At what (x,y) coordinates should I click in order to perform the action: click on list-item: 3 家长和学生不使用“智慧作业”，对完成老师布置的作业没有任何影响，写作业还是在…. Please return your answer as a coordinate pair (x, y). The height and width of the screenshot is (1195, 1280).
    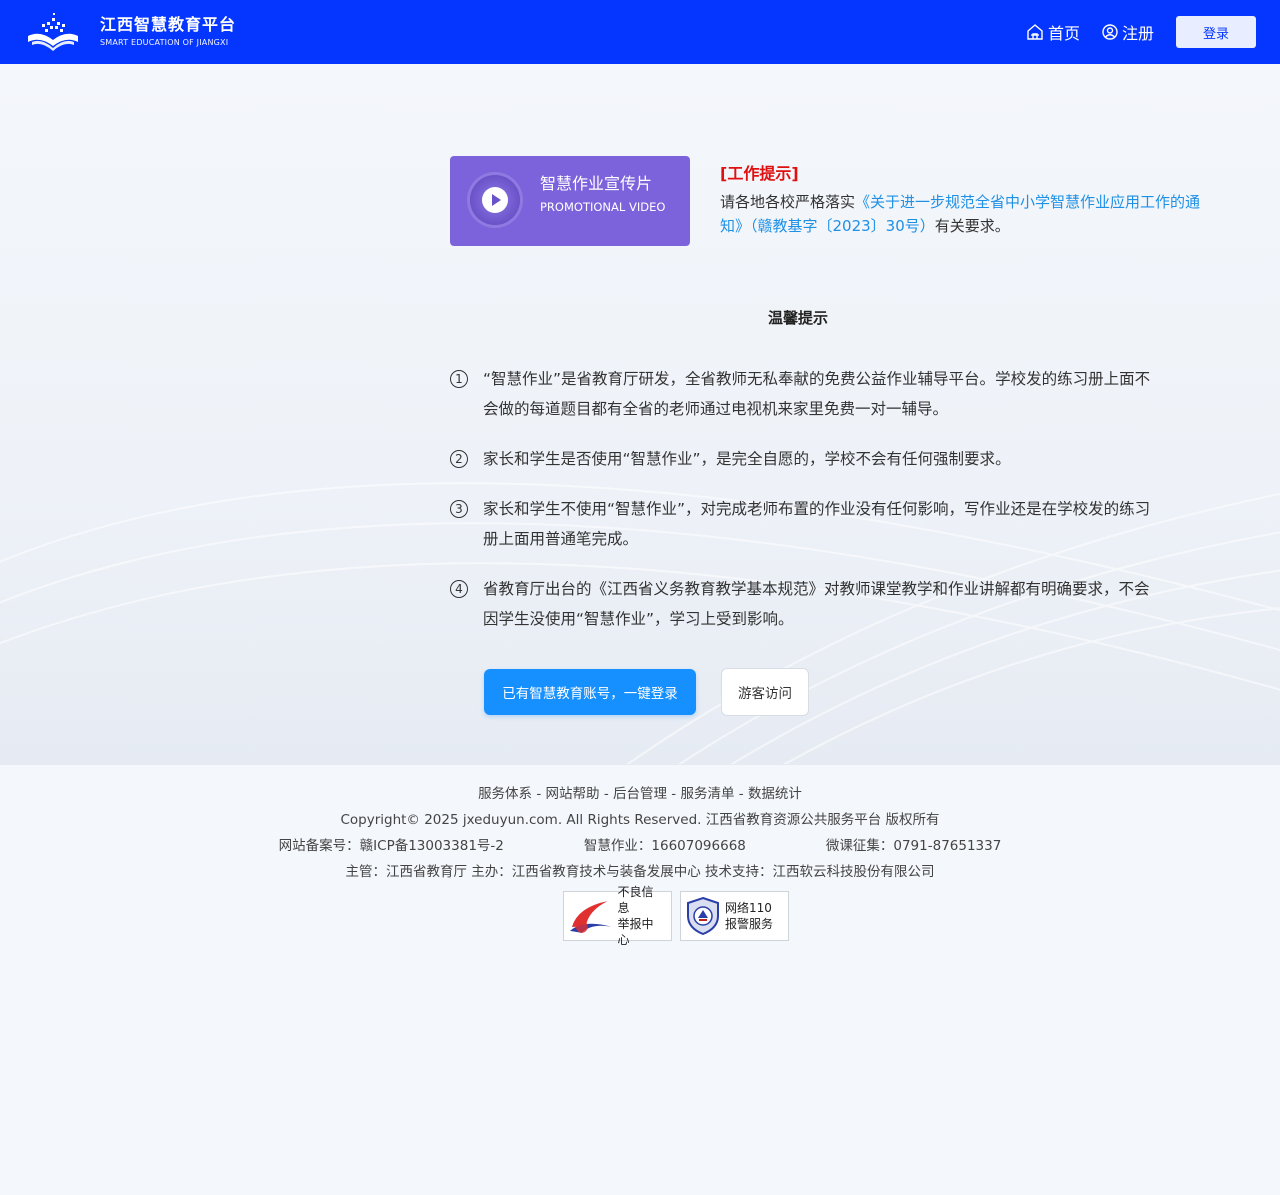
    Looking at the image, I should click on (805, 524).